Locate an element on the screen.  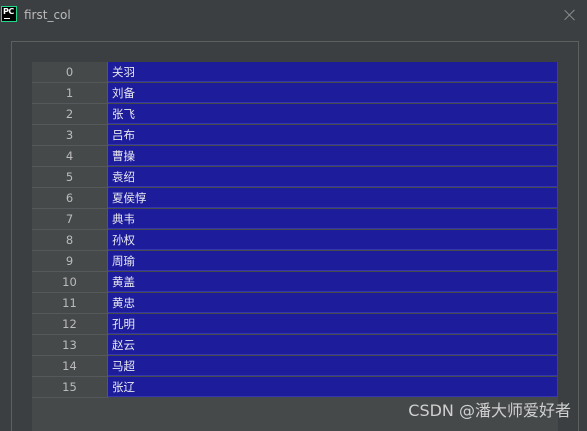
table-row: 3 吕布 is located at coordinates (295, 135).